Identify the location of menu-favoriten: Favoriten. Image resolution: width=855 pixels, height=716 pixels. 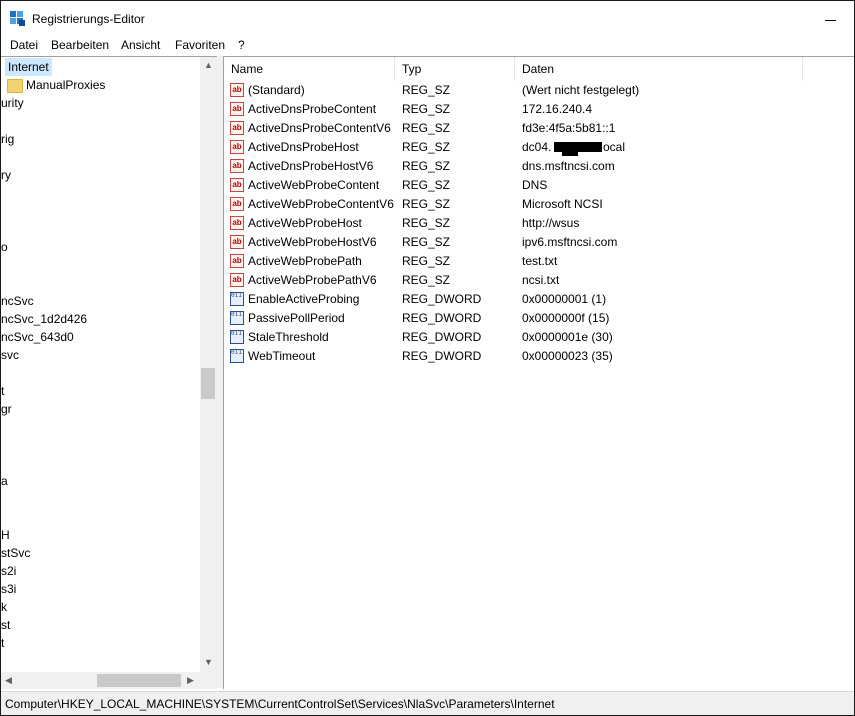
(200, 45).